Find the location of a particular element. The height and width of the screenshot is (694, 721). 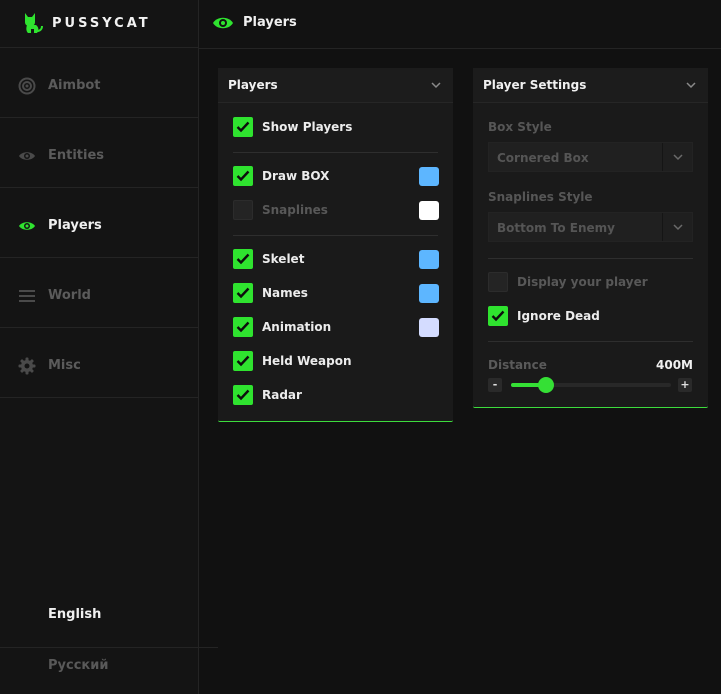

radar-label: Radar is located at coordinates (282, 395).